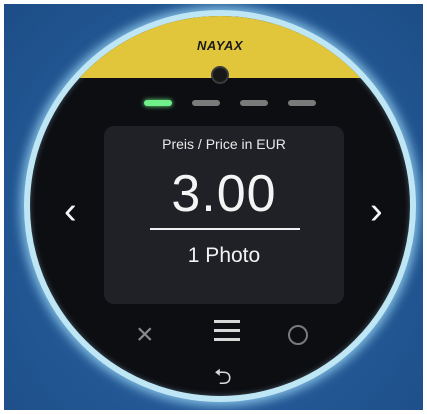 The height and width of the screenshot is (414, 427). I want to click on chevron-right-icon: ›, so click(376, 211).